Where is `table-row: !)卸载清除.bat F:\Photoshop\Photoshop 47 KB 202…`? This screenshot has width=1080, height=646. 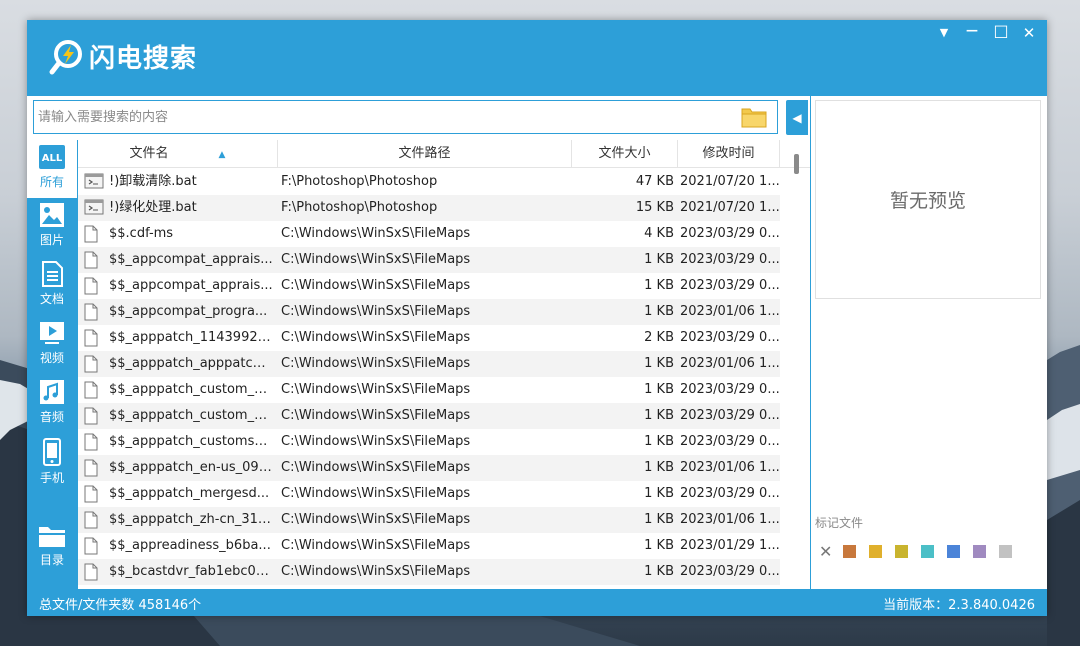 table-row: !)卸载清除.bat F:\Photoshop\Photoshop 47 KB 202… is located at coordinates (429, 182).